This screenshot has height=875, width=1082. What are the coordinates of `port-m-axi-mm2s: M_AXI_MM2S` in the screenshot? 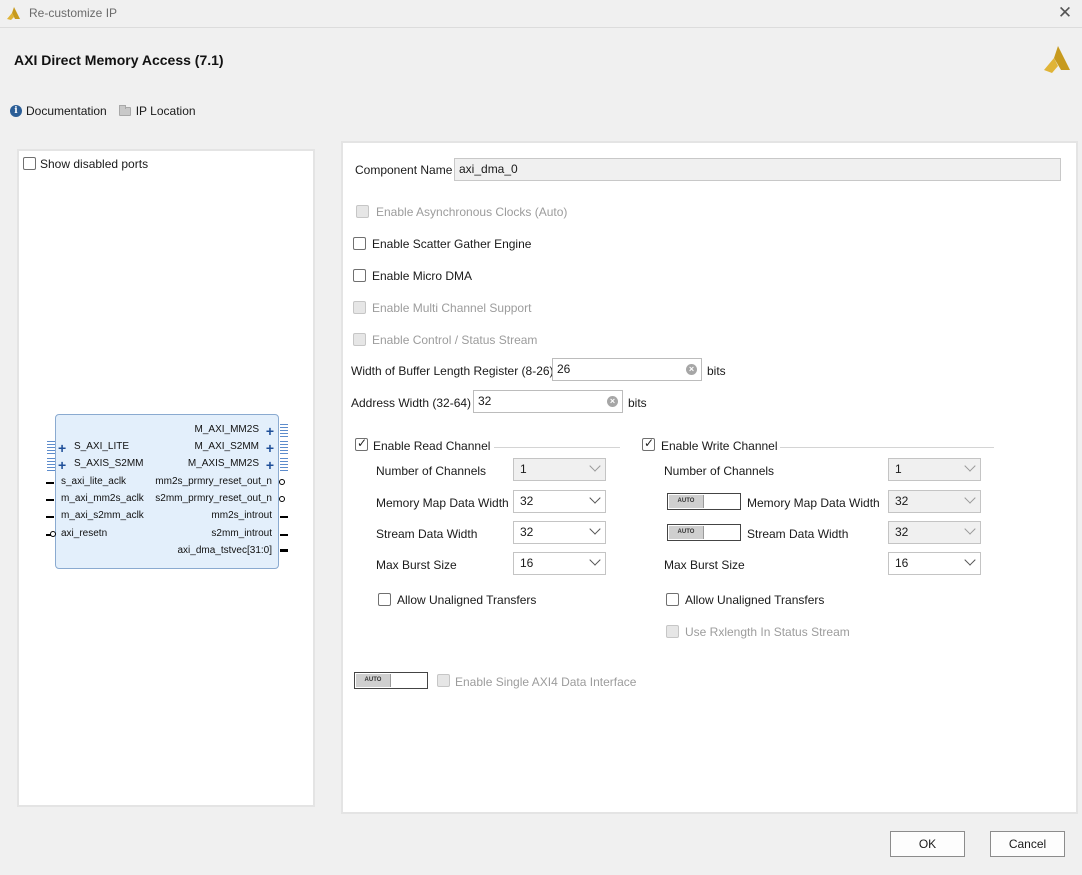 It's located at (226, 429).